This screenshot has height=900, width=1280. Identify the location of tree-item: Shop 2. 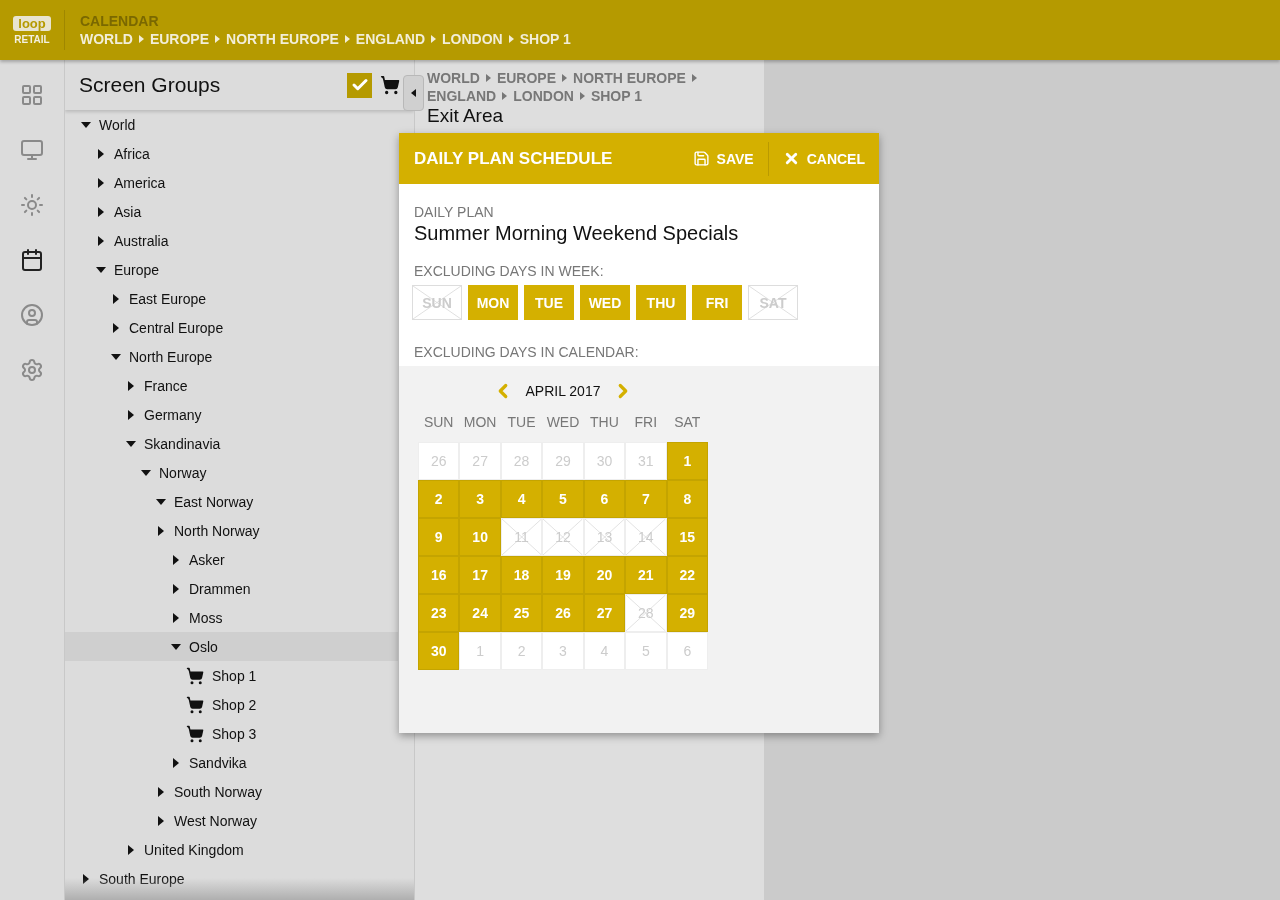
(231, 704).